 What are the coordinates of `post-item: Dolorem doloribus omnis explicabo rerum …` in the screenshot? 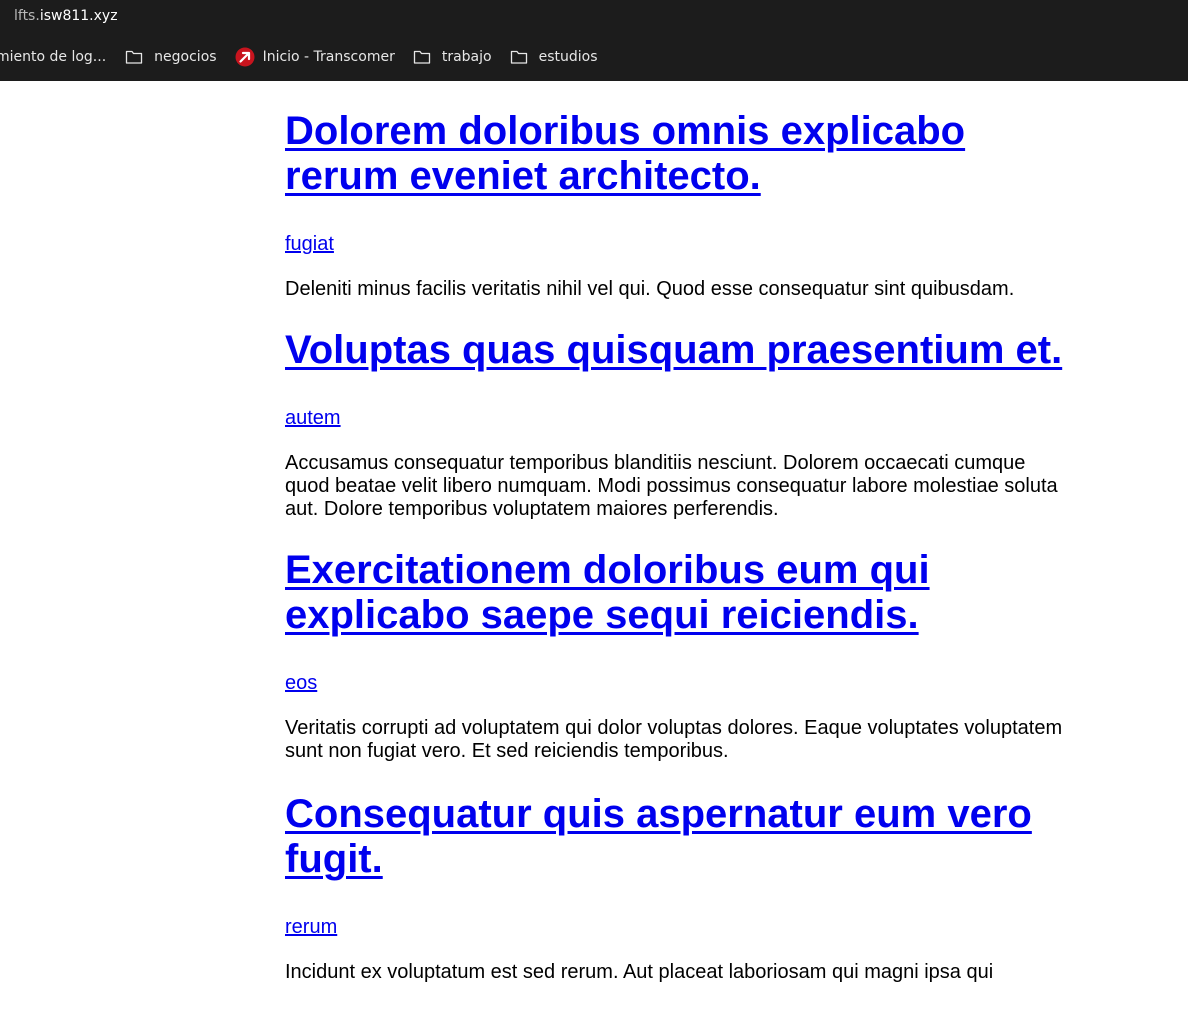 It's located at (675, 205).